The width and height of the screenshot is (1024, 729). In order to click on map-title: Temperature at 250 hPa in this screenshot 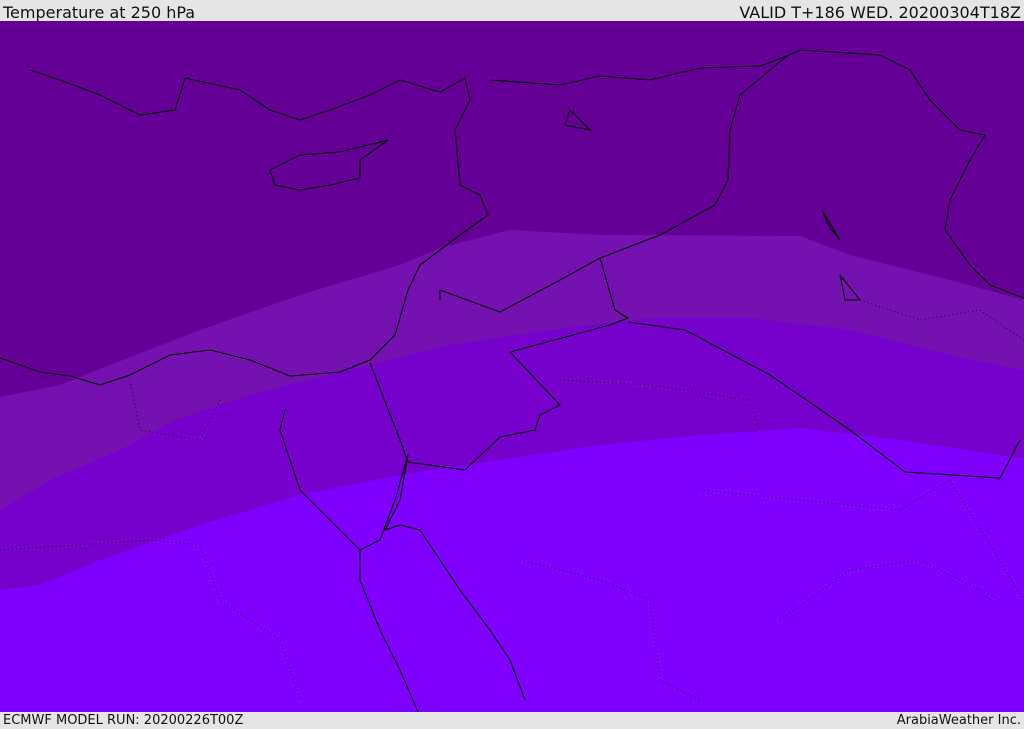, I will do `click(99, 12)`.